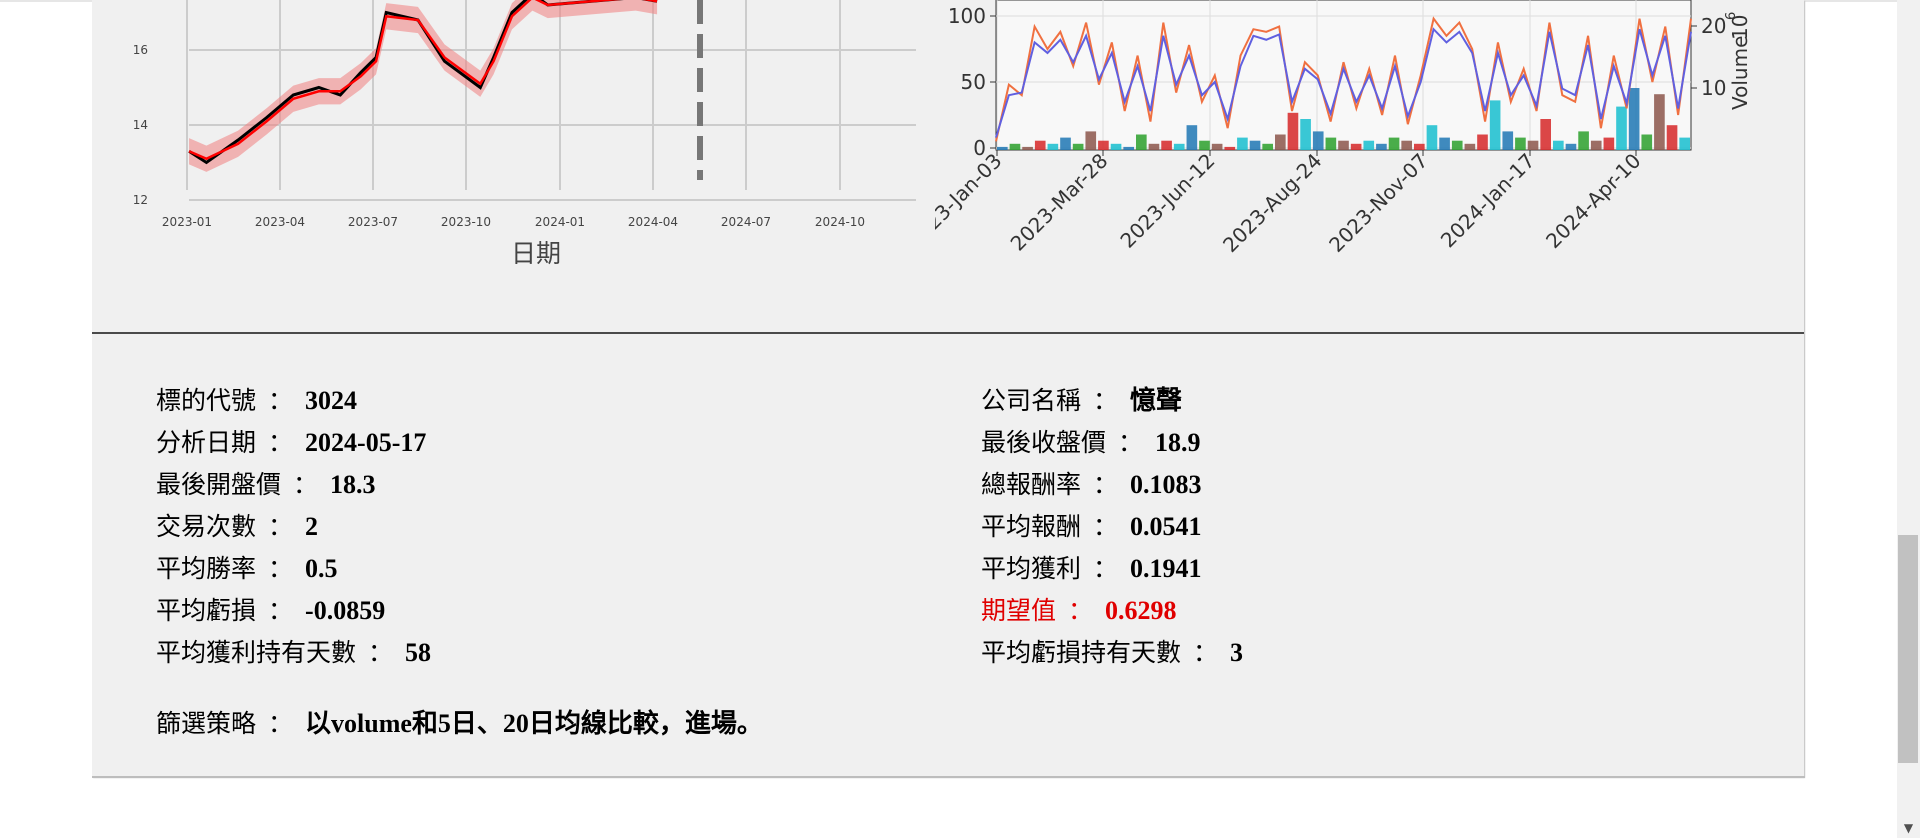  What do you see at coordinates (746, 222) in the screenshot?
I see `x-tick-label: 2024-07` at bounding box center [746, 222].